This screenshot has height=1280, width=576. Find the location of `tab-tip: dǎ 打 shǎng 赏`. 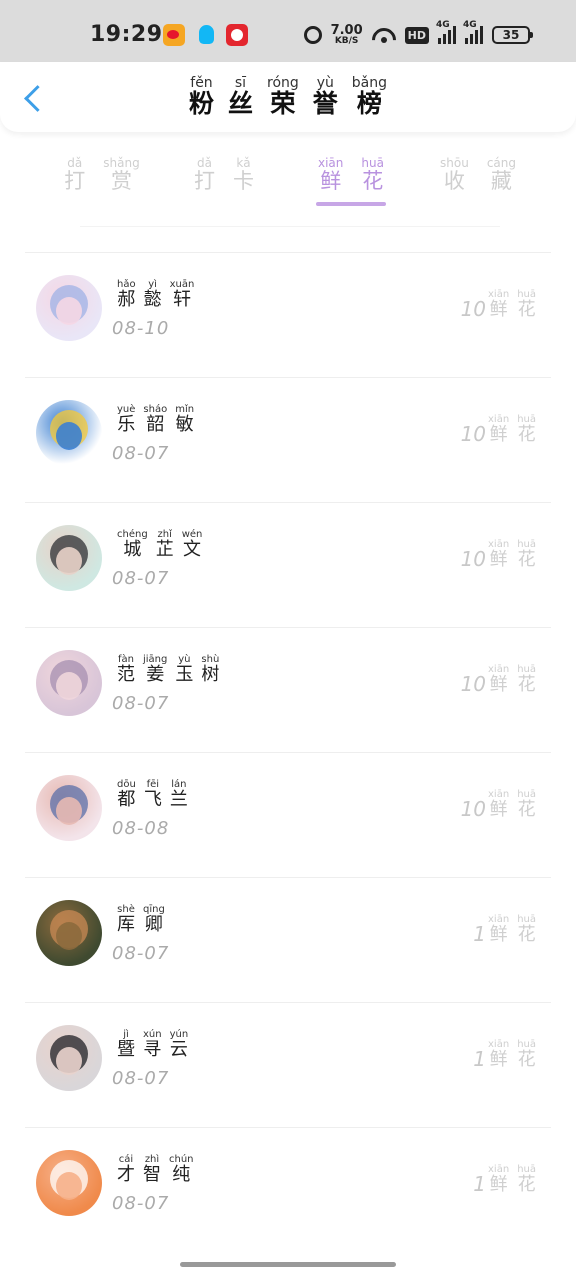

tab-tip: dǎ 打 shǎng 赏 is located at coordinates (102, 172).